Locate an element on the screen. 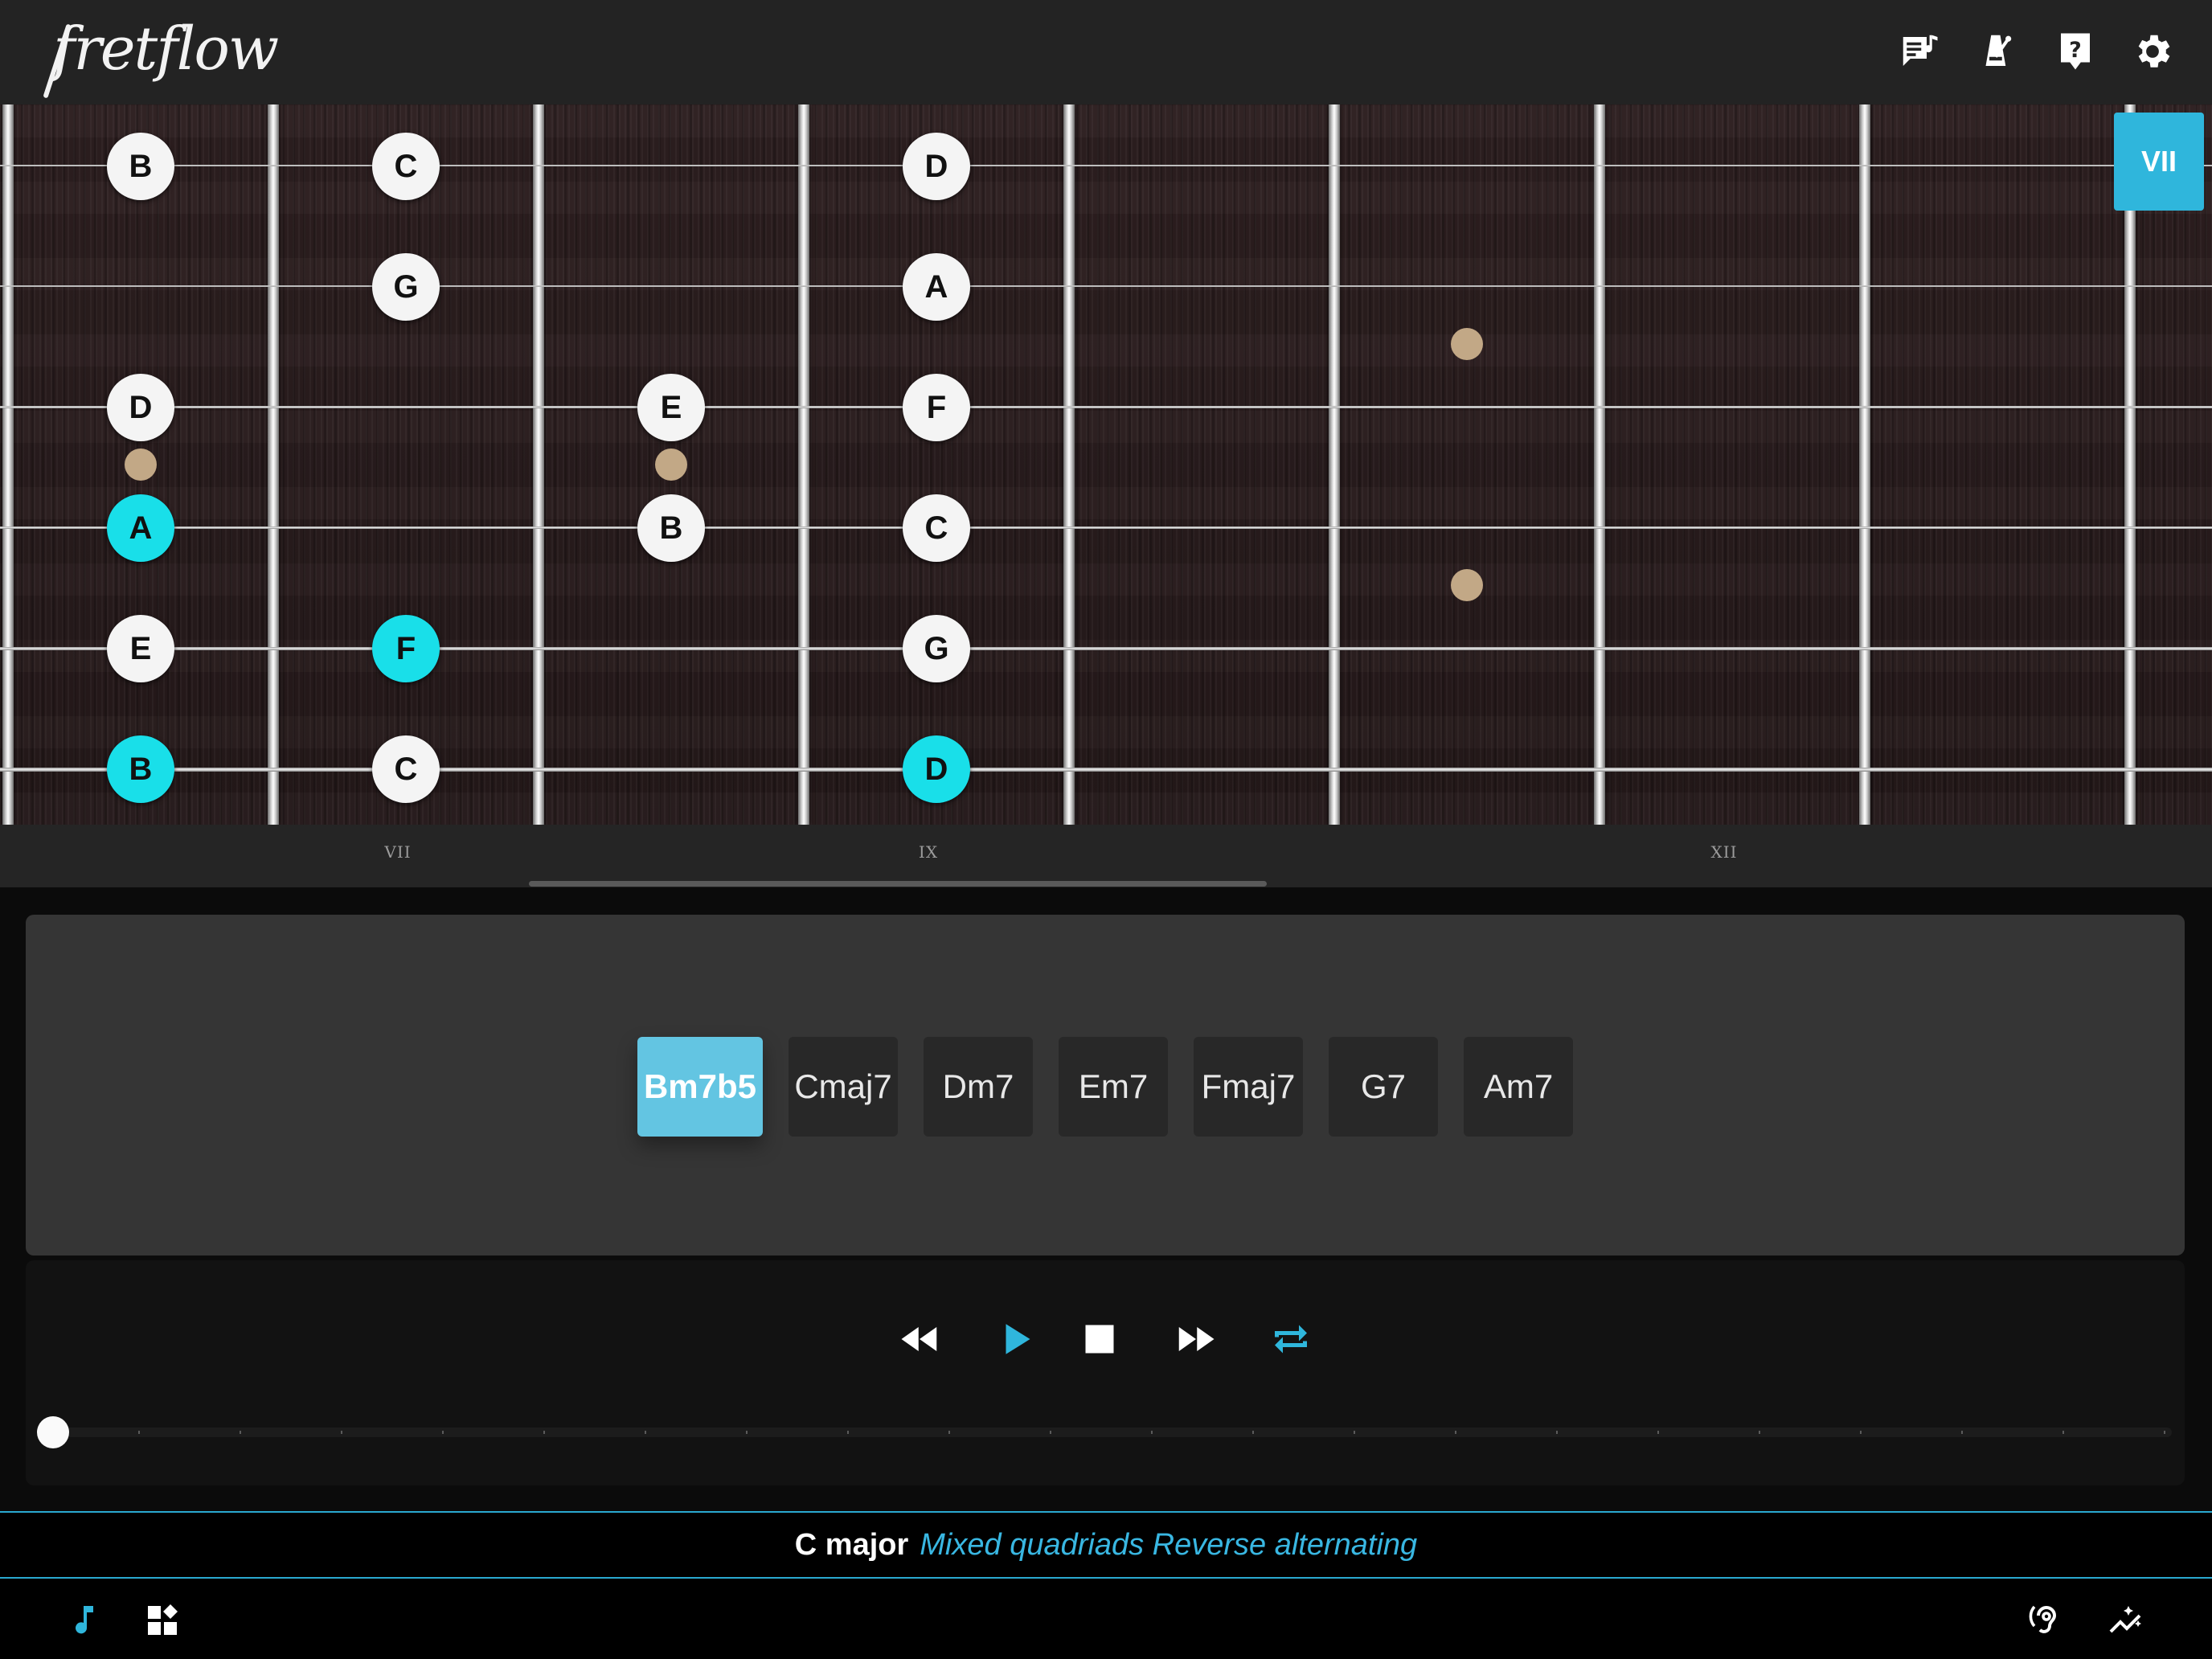  note-marker: F is located at coordinates (936, 407).